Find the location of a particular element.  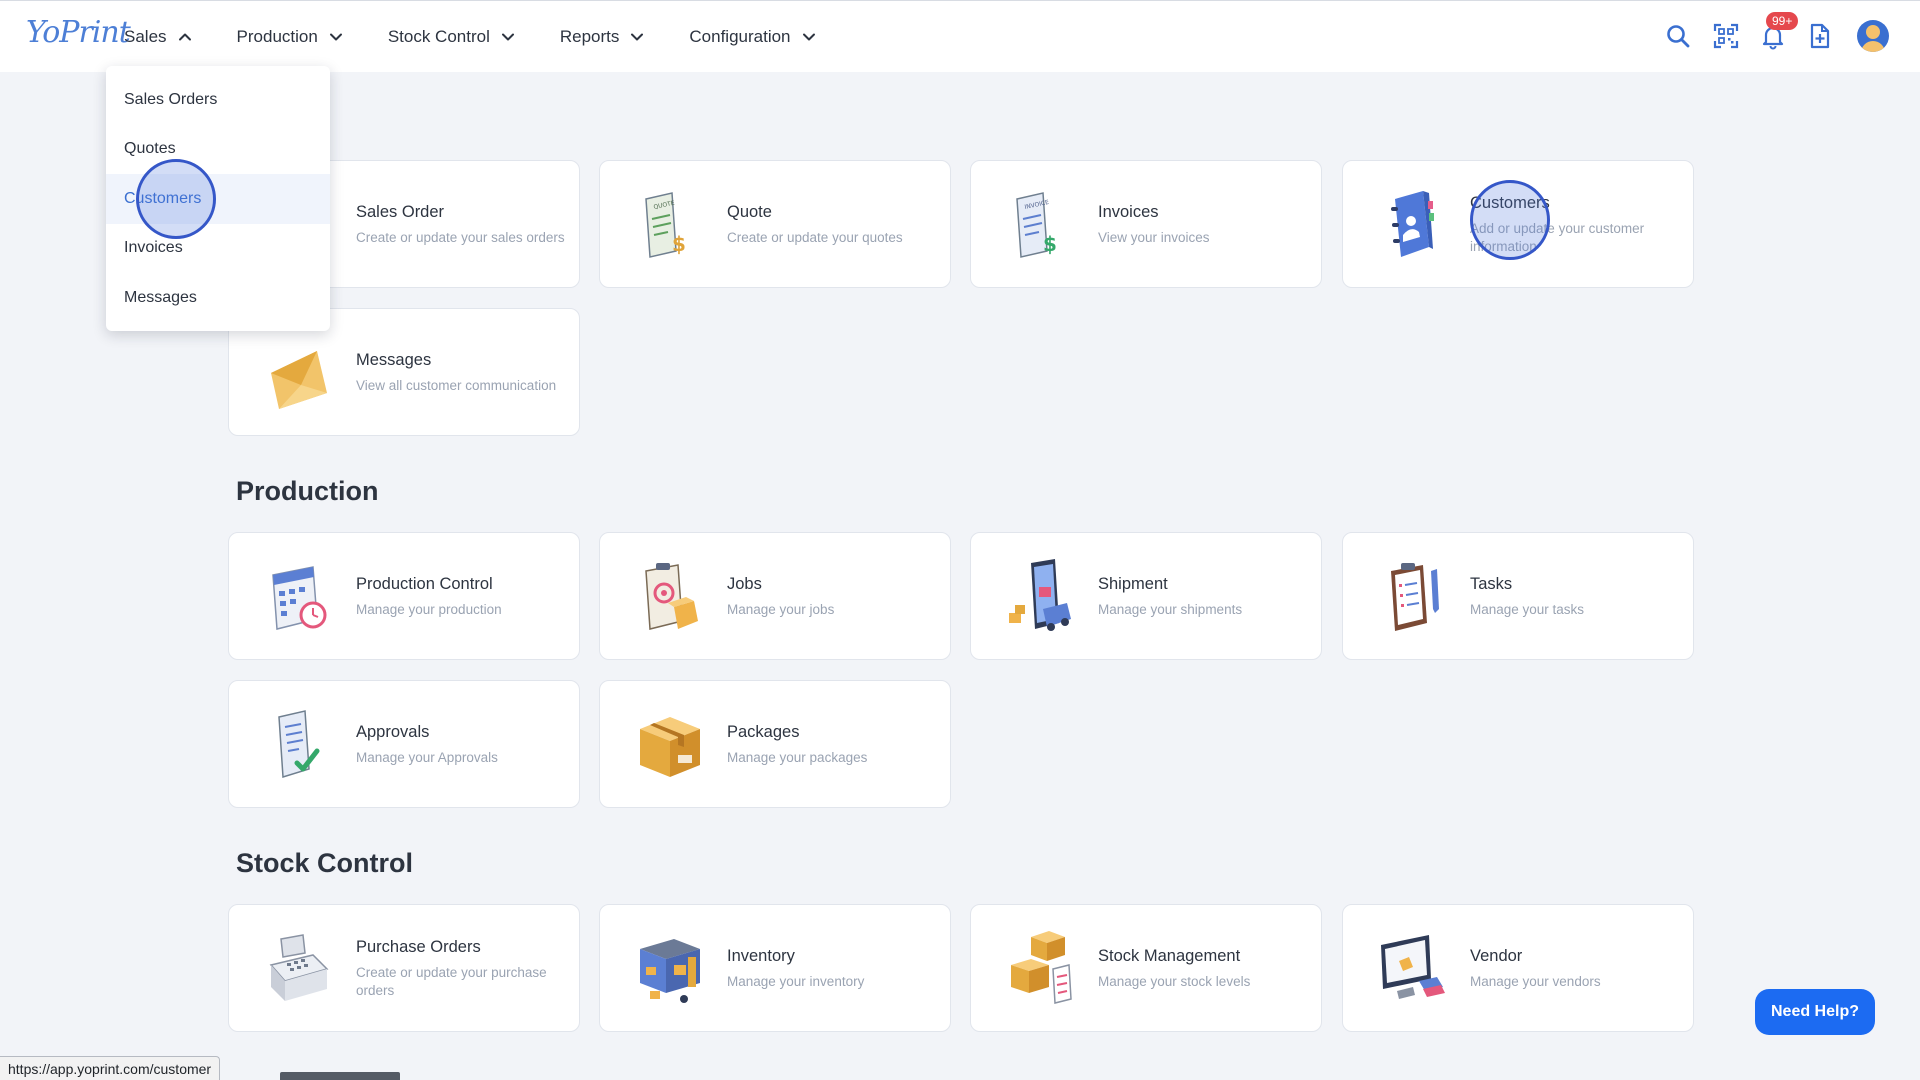

warehouse-inventory-icon is located at coordinates (670, 969).